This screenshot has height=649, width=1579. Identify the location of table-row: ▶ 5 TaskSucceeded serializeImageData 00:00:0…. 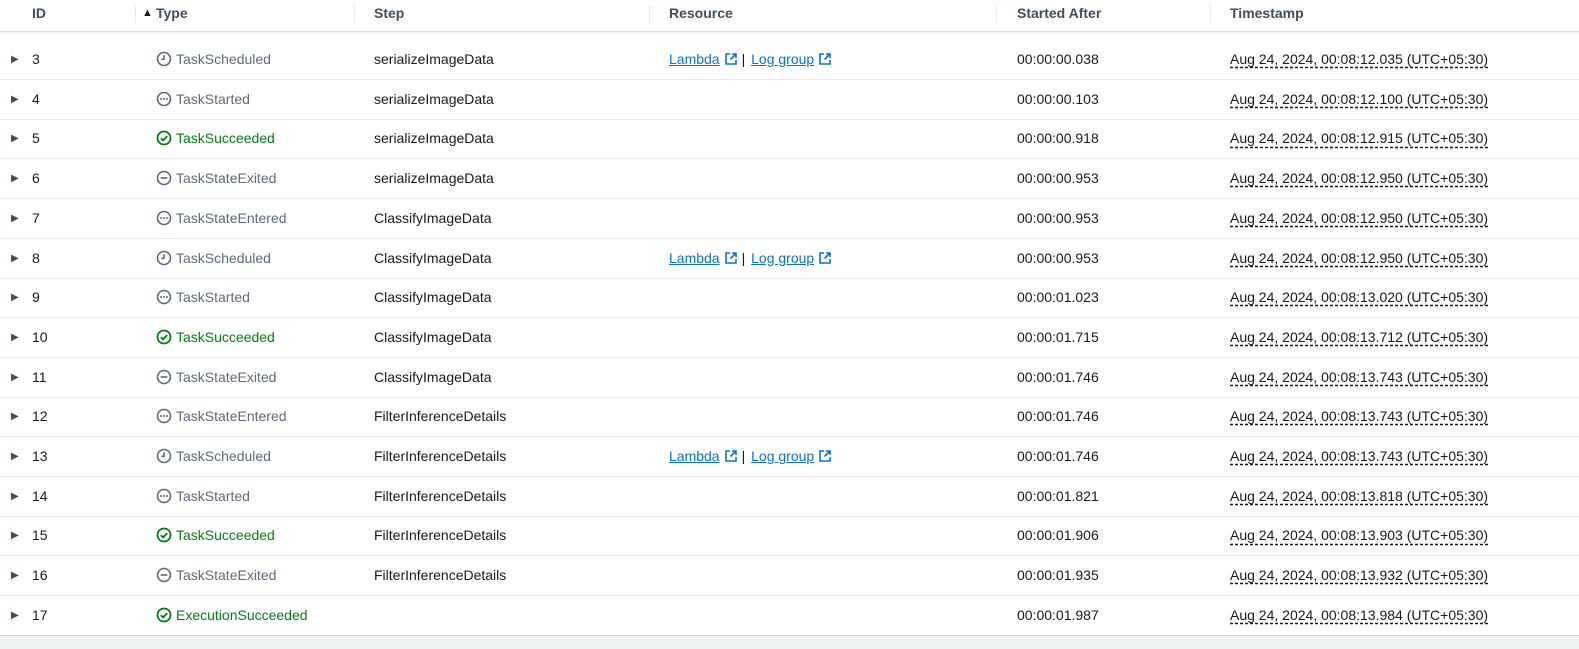
(789, 139).